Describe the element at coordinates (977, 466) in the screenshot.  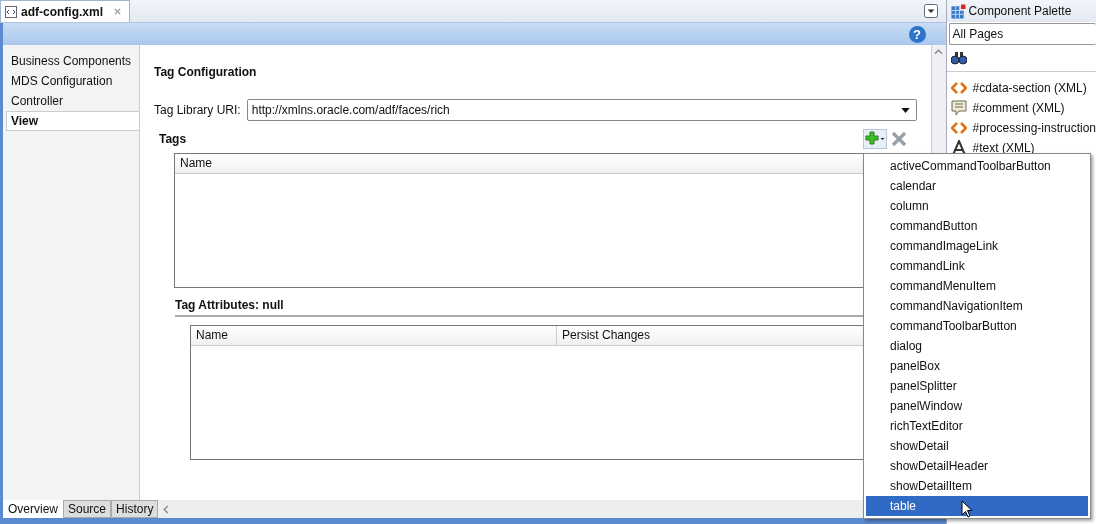
I see `menu-item: showDetailHeader` at that location.